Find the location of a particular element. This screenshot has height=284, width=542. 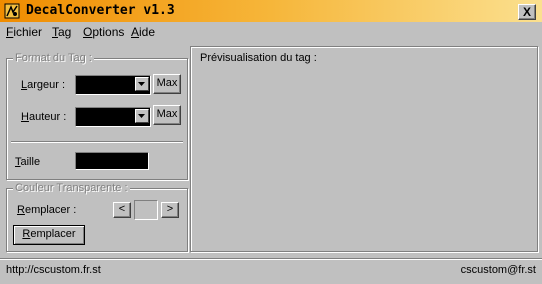

menu-mnemonic: O is located at coordinates (88, 32).